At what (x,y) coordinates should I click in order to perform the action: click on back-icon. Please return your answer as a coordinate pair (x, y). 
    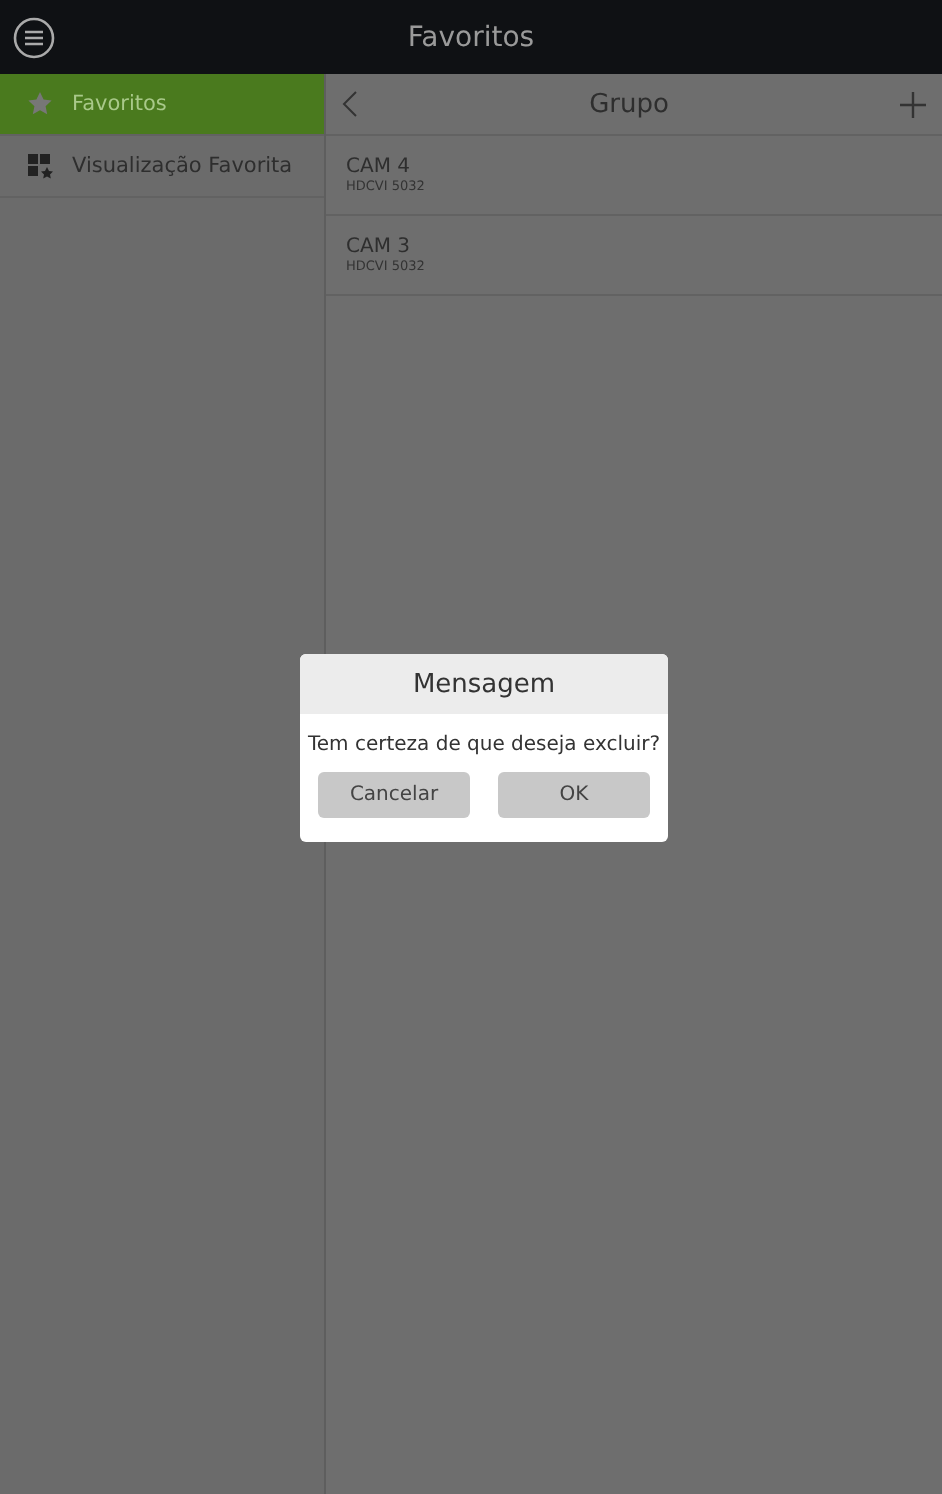
    Looking at the image, I should click on (350, 104).